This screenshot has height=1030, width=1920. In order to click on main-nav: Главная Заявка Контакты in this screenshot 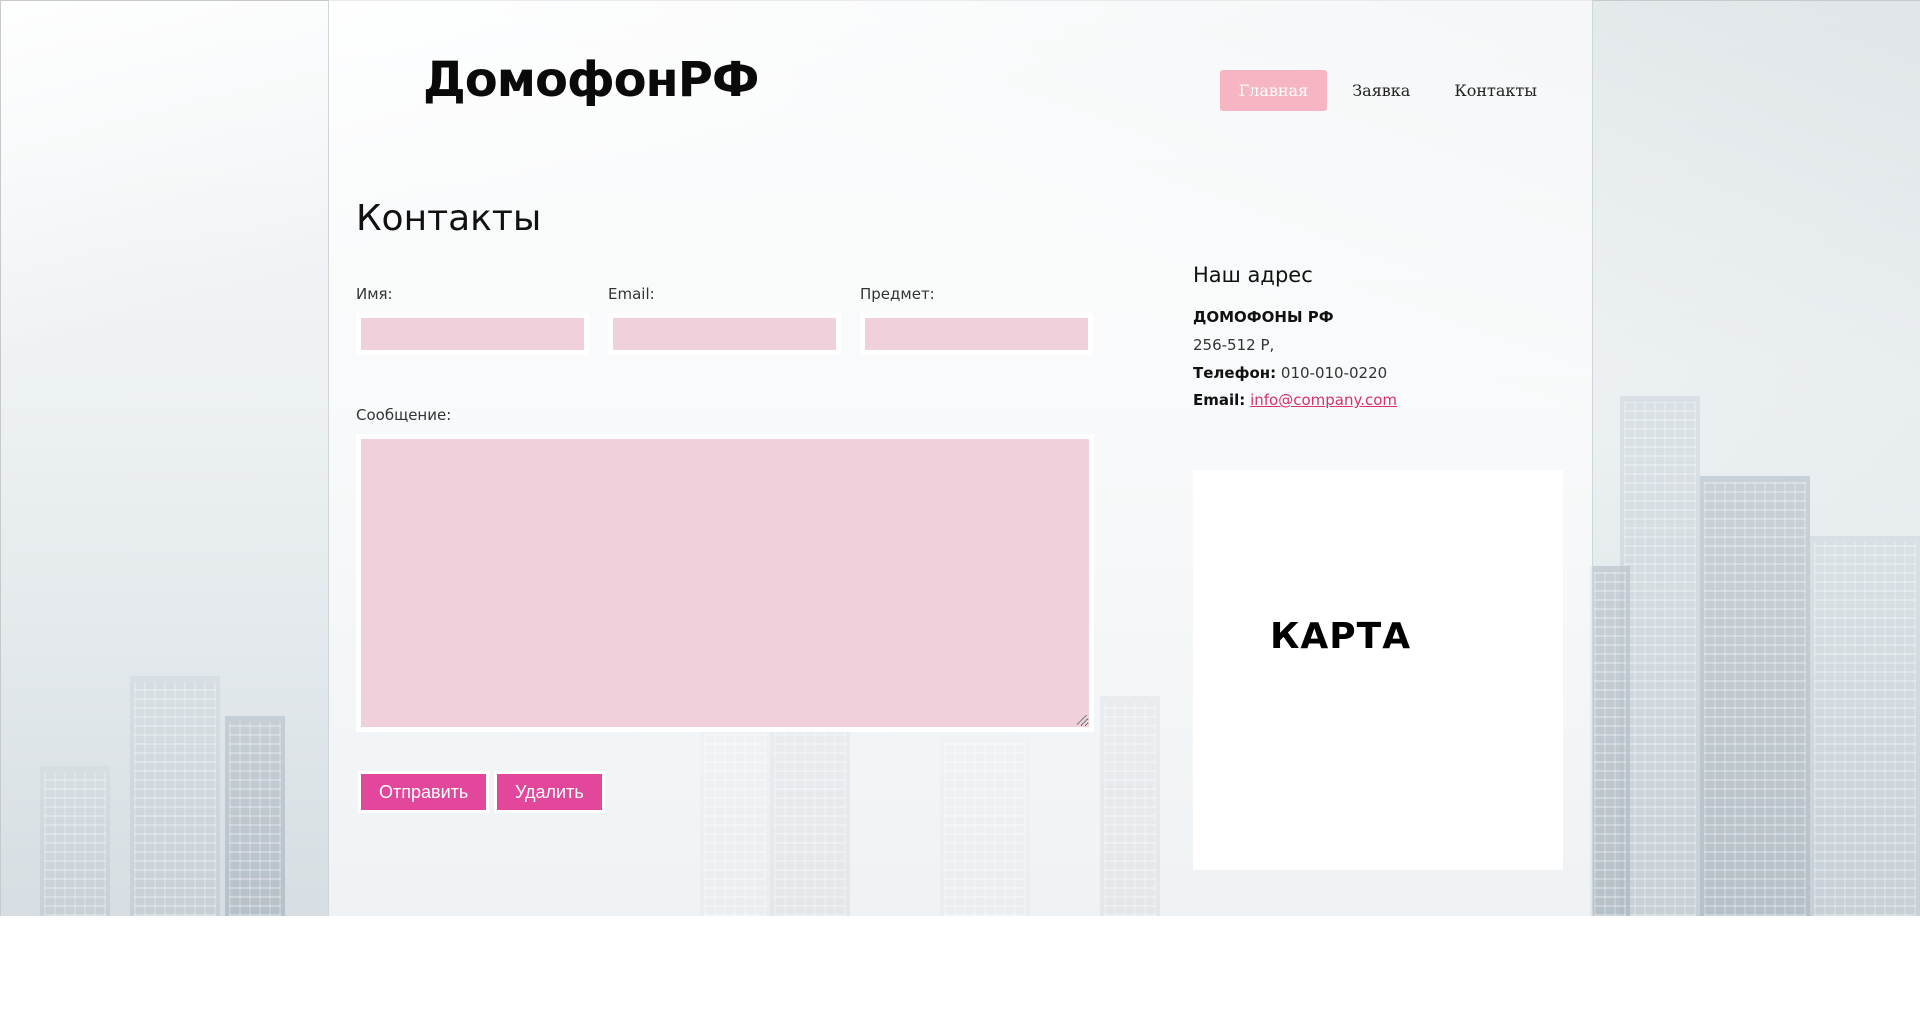, I will do `click(1385, 90)`.